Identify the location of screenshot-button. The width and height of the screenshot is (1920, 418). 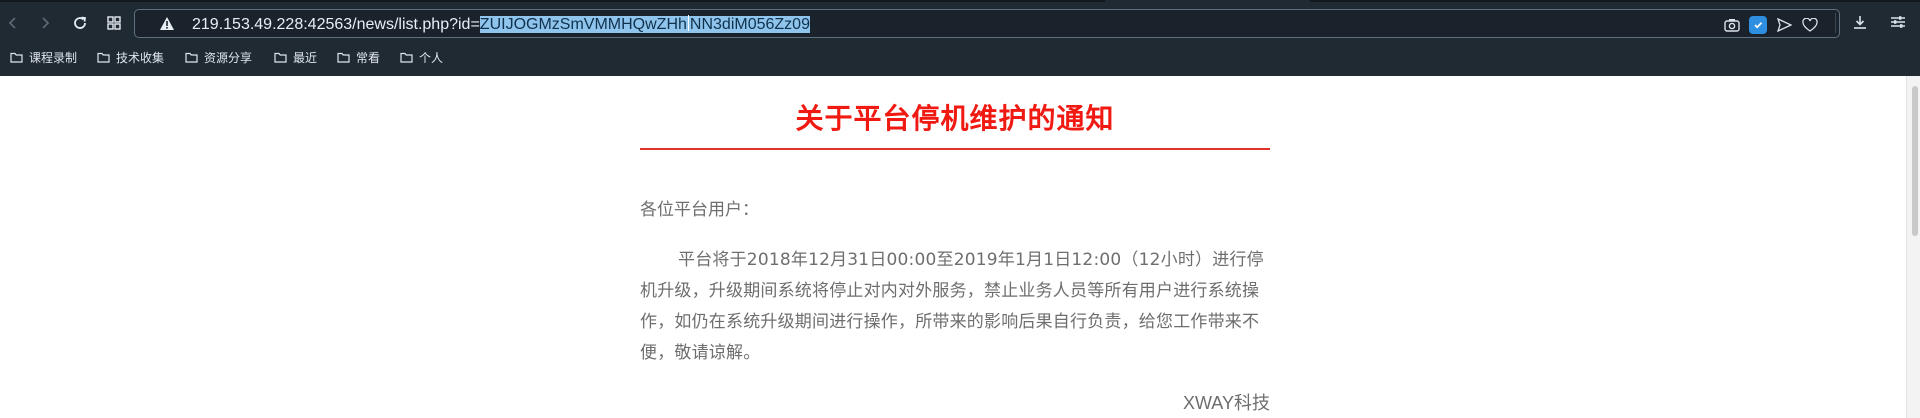
(1732, 25).